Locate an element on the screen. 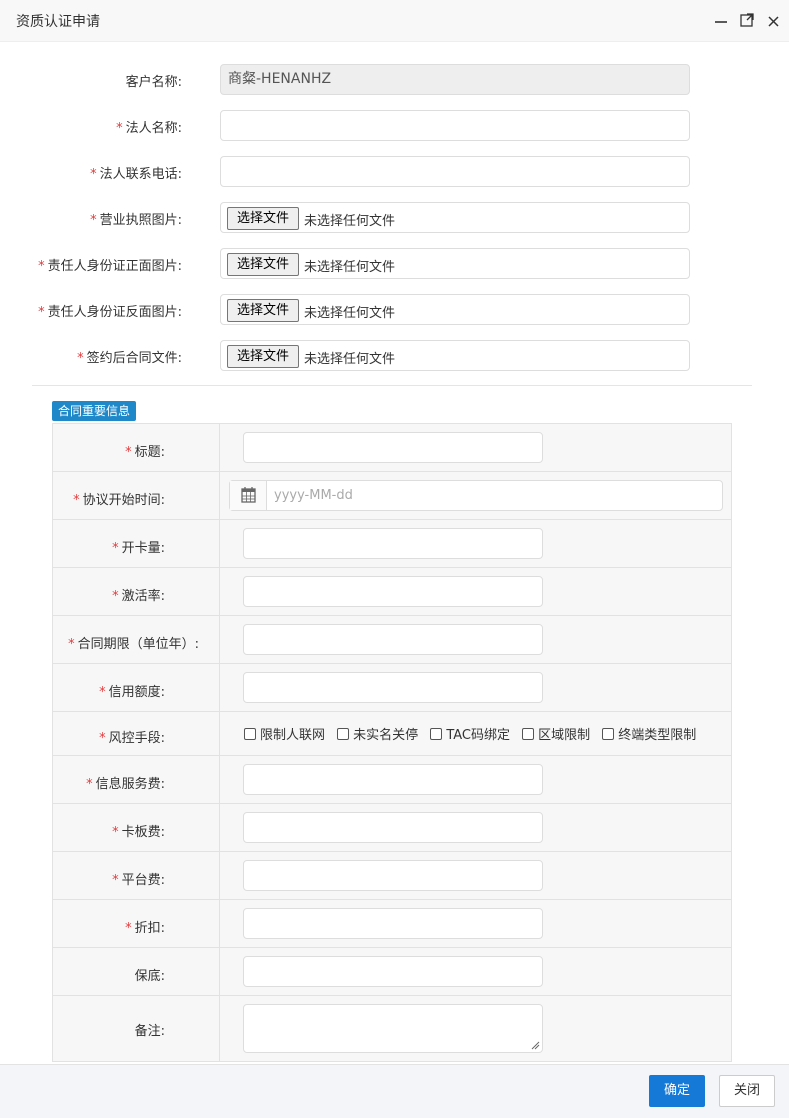 The height and width of the screenshot is (1118, 789). id-front-row: * 责任人身份证正面图片: 选择文件 未选择任何文件 is located at coordinates (394, 263).